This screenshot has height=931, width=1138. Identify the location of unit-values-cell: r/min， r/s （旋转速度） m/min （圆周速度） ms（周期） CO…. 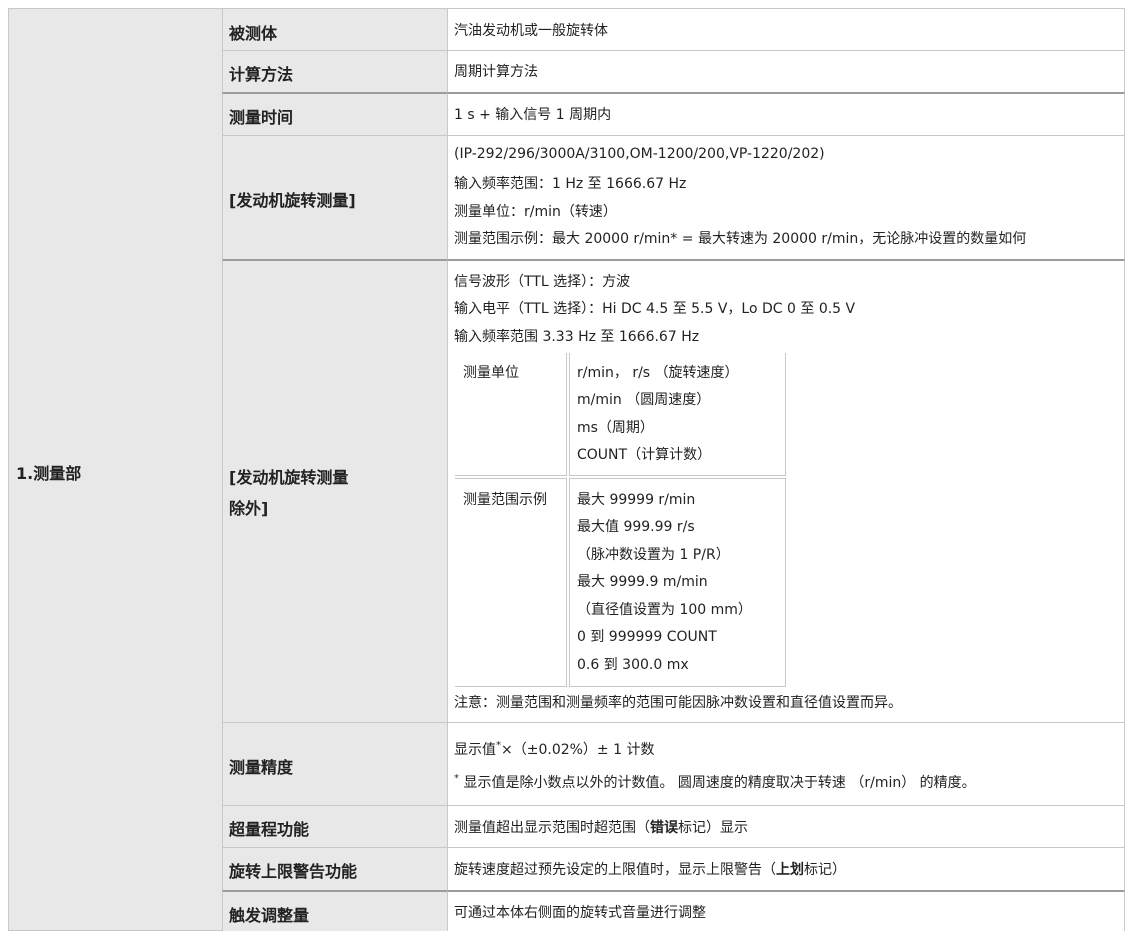
(677, 414).